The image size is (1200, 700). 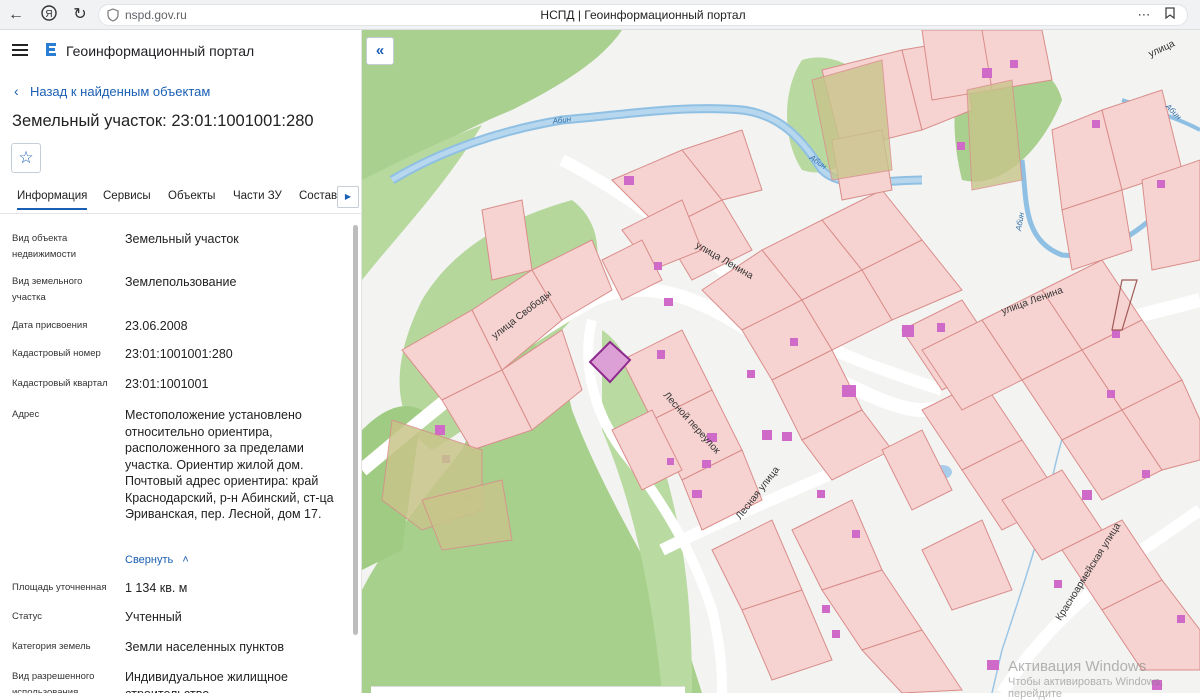 I want to click on windows-activation-watermark: Активация Windows, so click(x=1077, y=666).